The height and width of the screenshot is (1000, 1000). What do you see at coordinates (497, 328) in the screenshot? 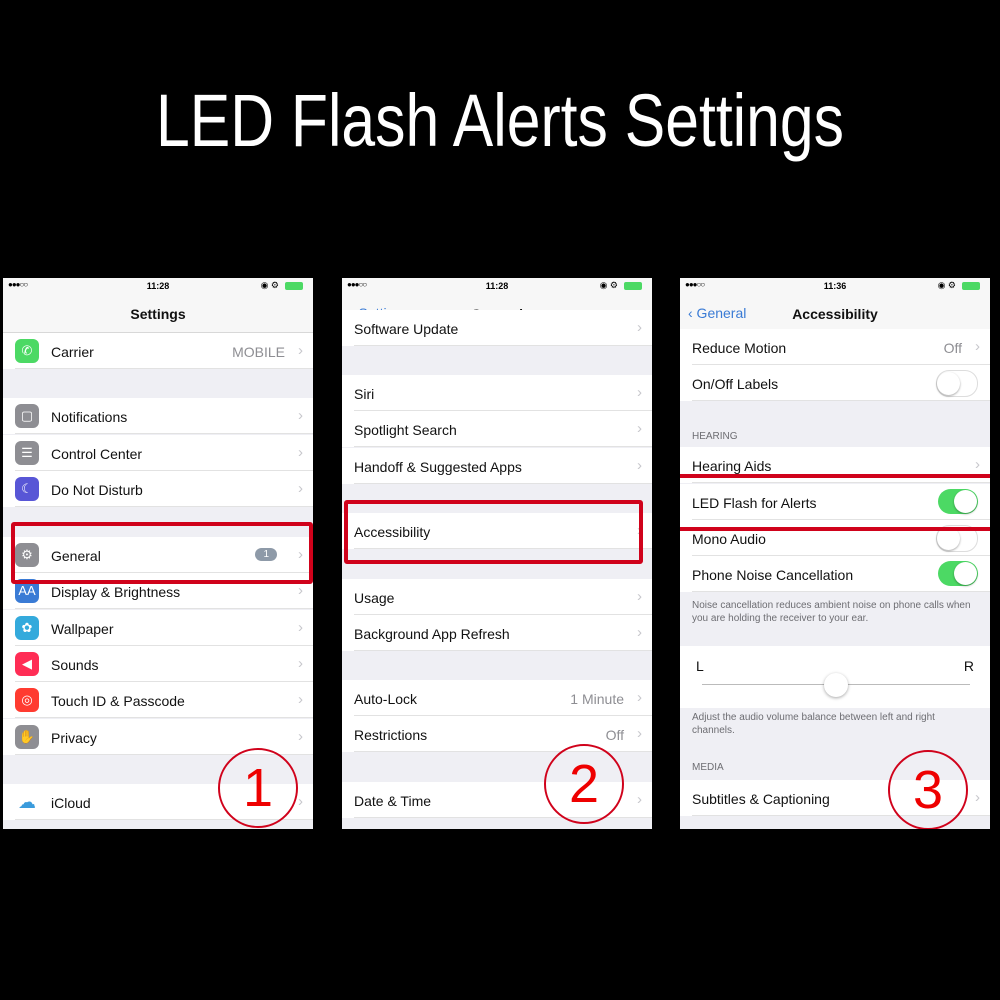
I see `row-software-update: Software Update ›` at bounding box center [497, 328].